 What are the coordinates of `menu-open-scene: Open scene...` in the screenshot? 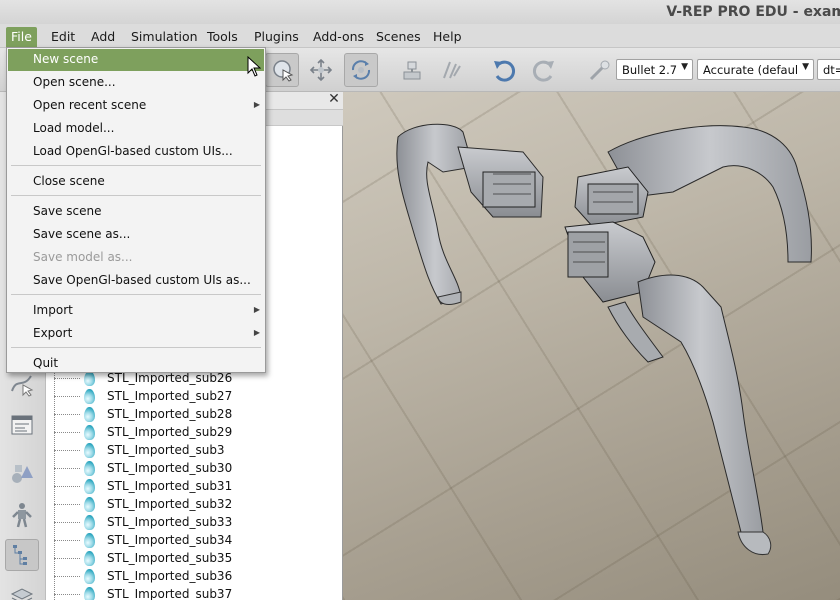 It's located at (136, 83).